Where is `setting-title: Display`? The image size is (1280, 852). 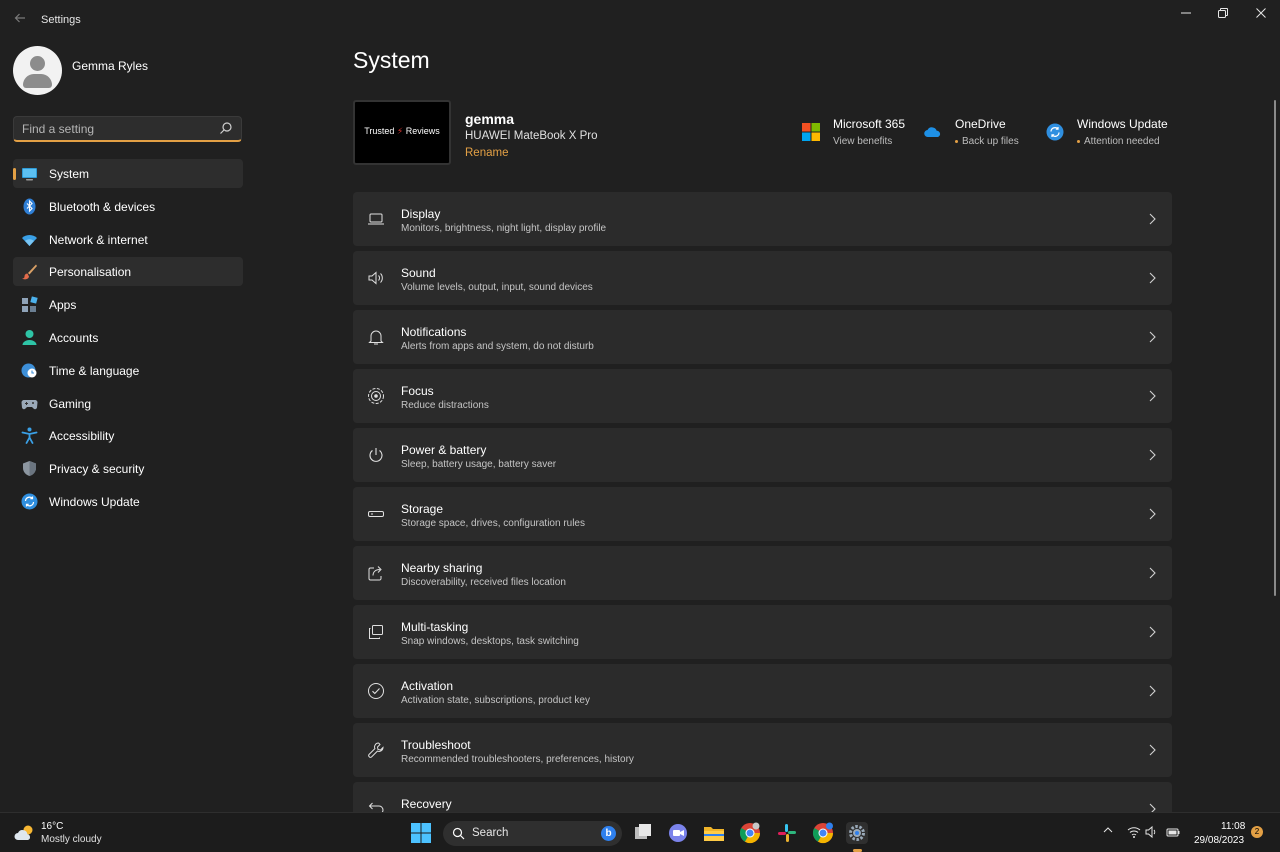
setting-title: Display is located at coordinates (421, 214).